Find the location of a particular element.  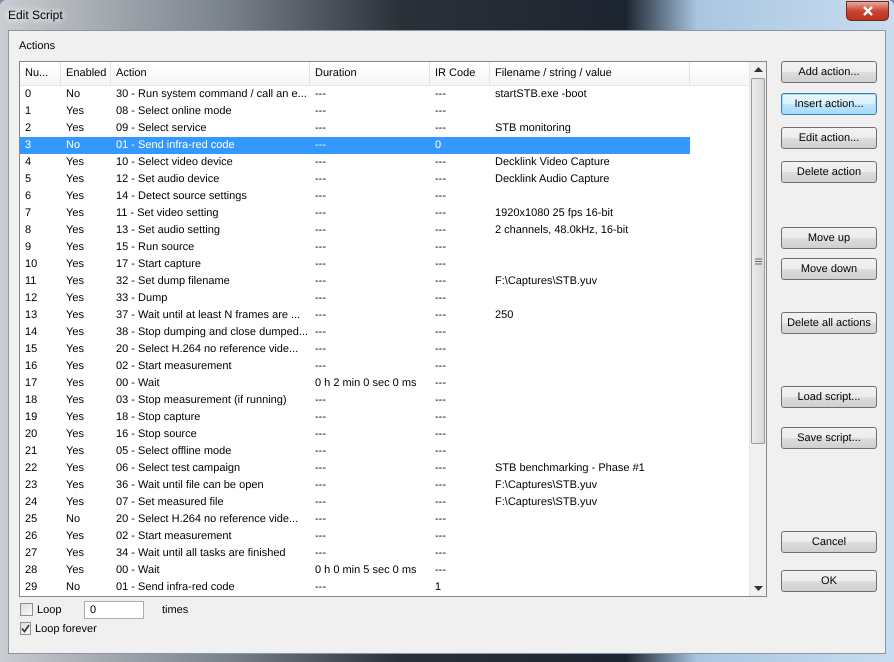

column-header: Action is located at coordinates (210, 73).